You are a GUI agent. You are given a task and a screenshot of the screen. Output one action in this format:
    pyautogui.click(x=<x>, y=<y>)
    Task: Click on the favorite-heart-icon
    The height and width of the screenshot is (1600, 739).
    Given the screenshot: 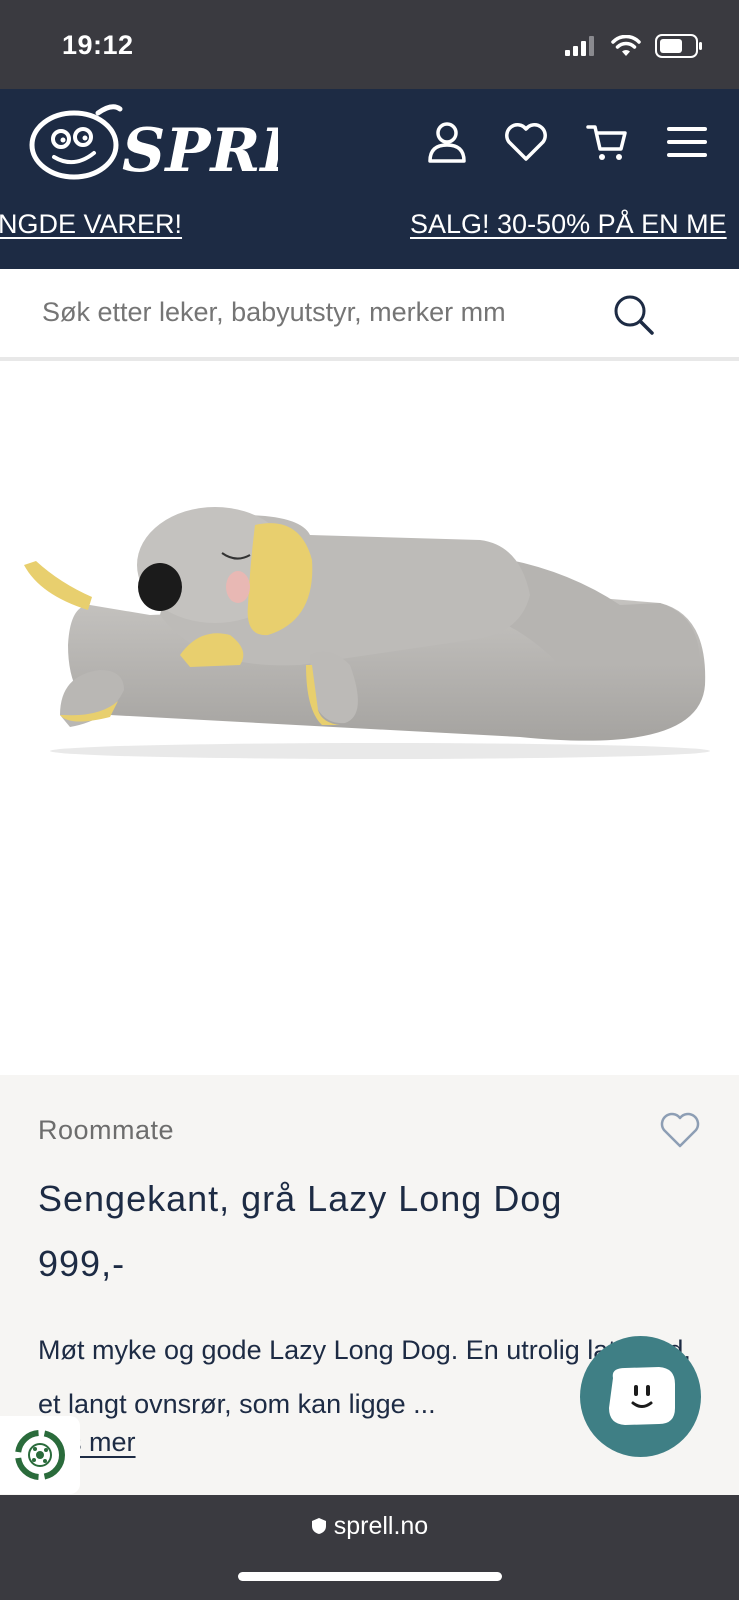 What is the action you would take?
    pyautogui.click(x=680, y=1131)
    